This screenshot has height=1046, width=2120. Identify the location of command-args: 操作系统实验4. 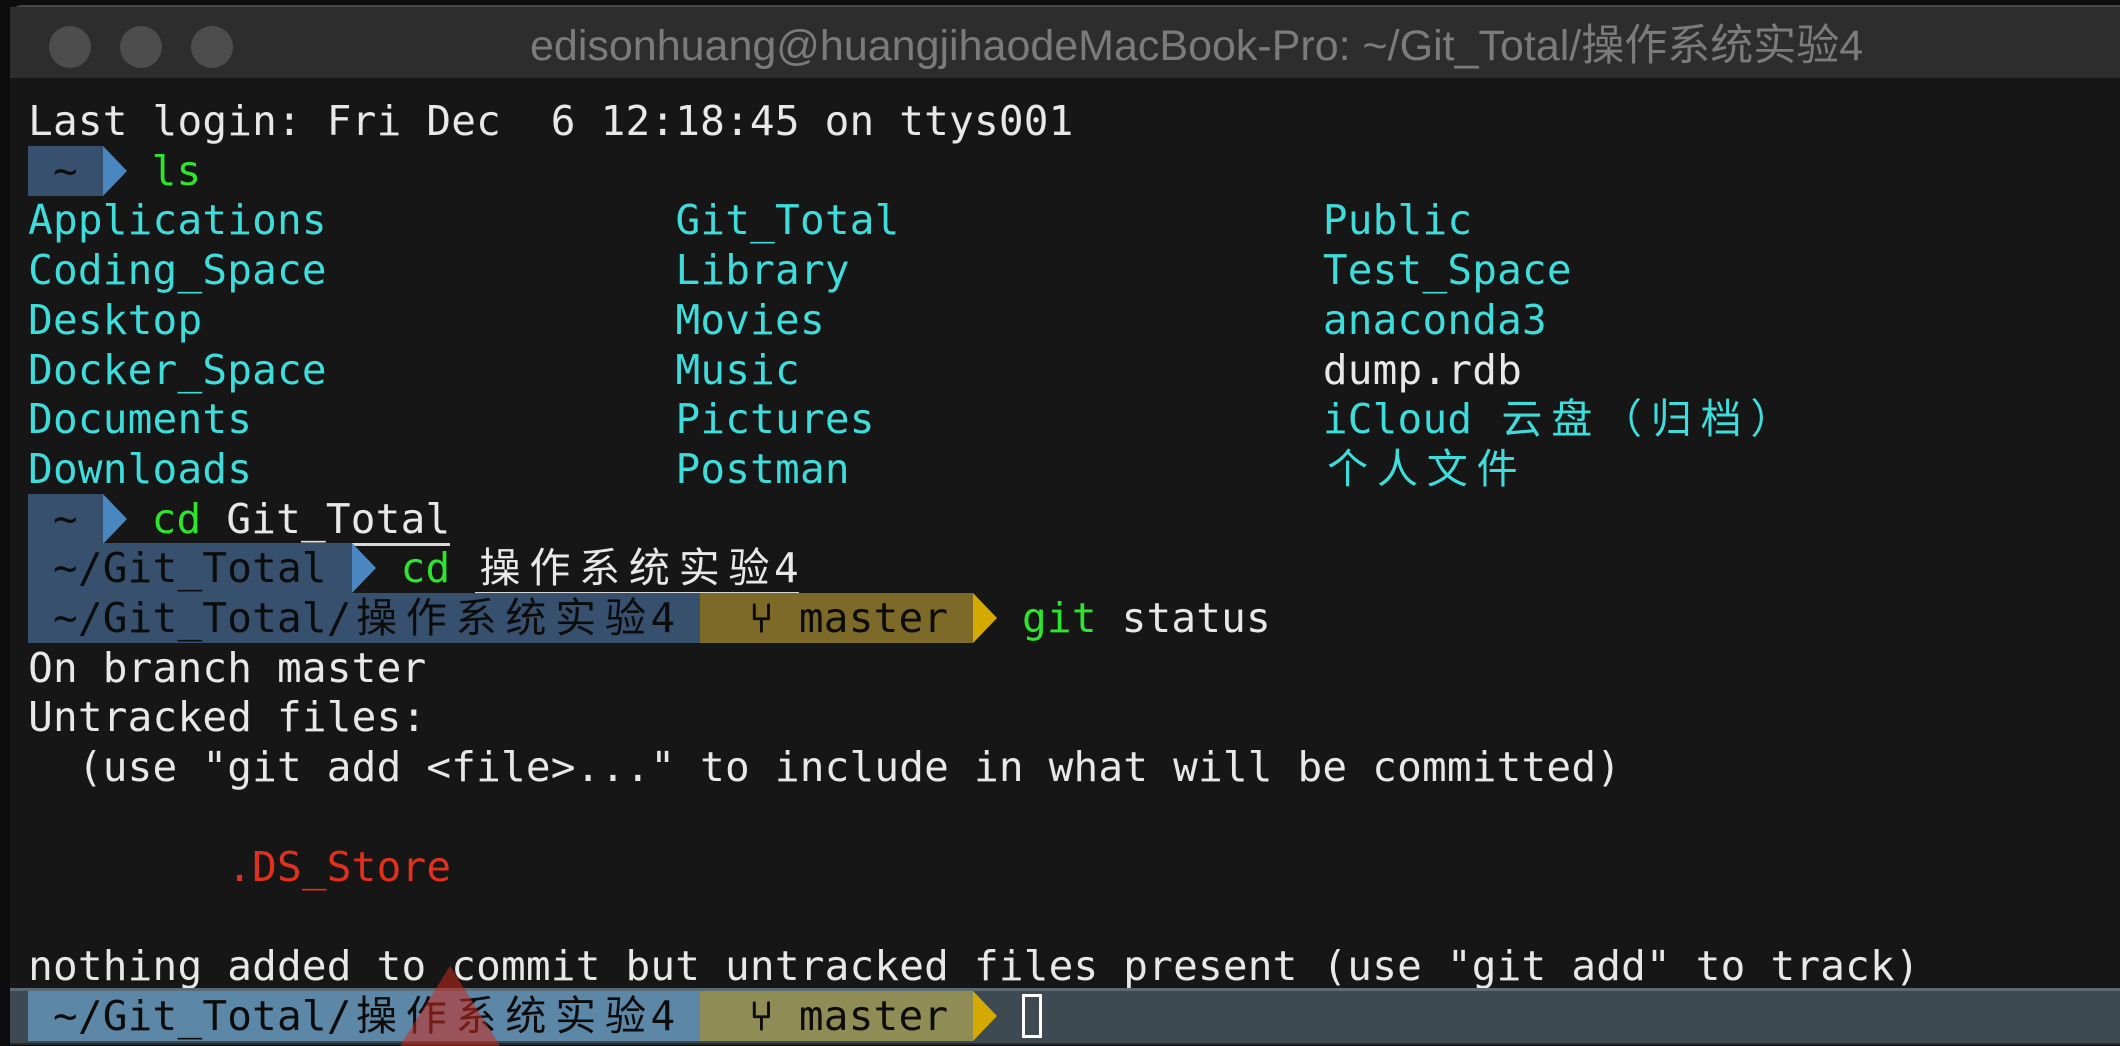
(637, 570).